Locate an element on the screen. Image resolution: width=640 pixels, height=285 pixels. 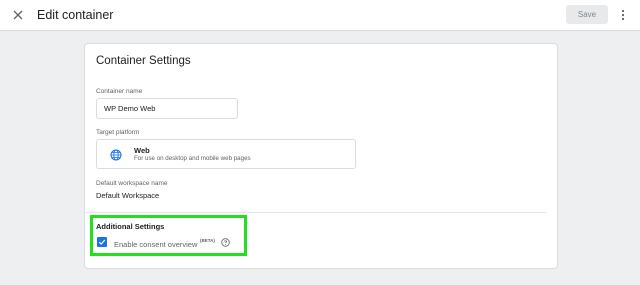
close-button is located at coordinates (18, 15).